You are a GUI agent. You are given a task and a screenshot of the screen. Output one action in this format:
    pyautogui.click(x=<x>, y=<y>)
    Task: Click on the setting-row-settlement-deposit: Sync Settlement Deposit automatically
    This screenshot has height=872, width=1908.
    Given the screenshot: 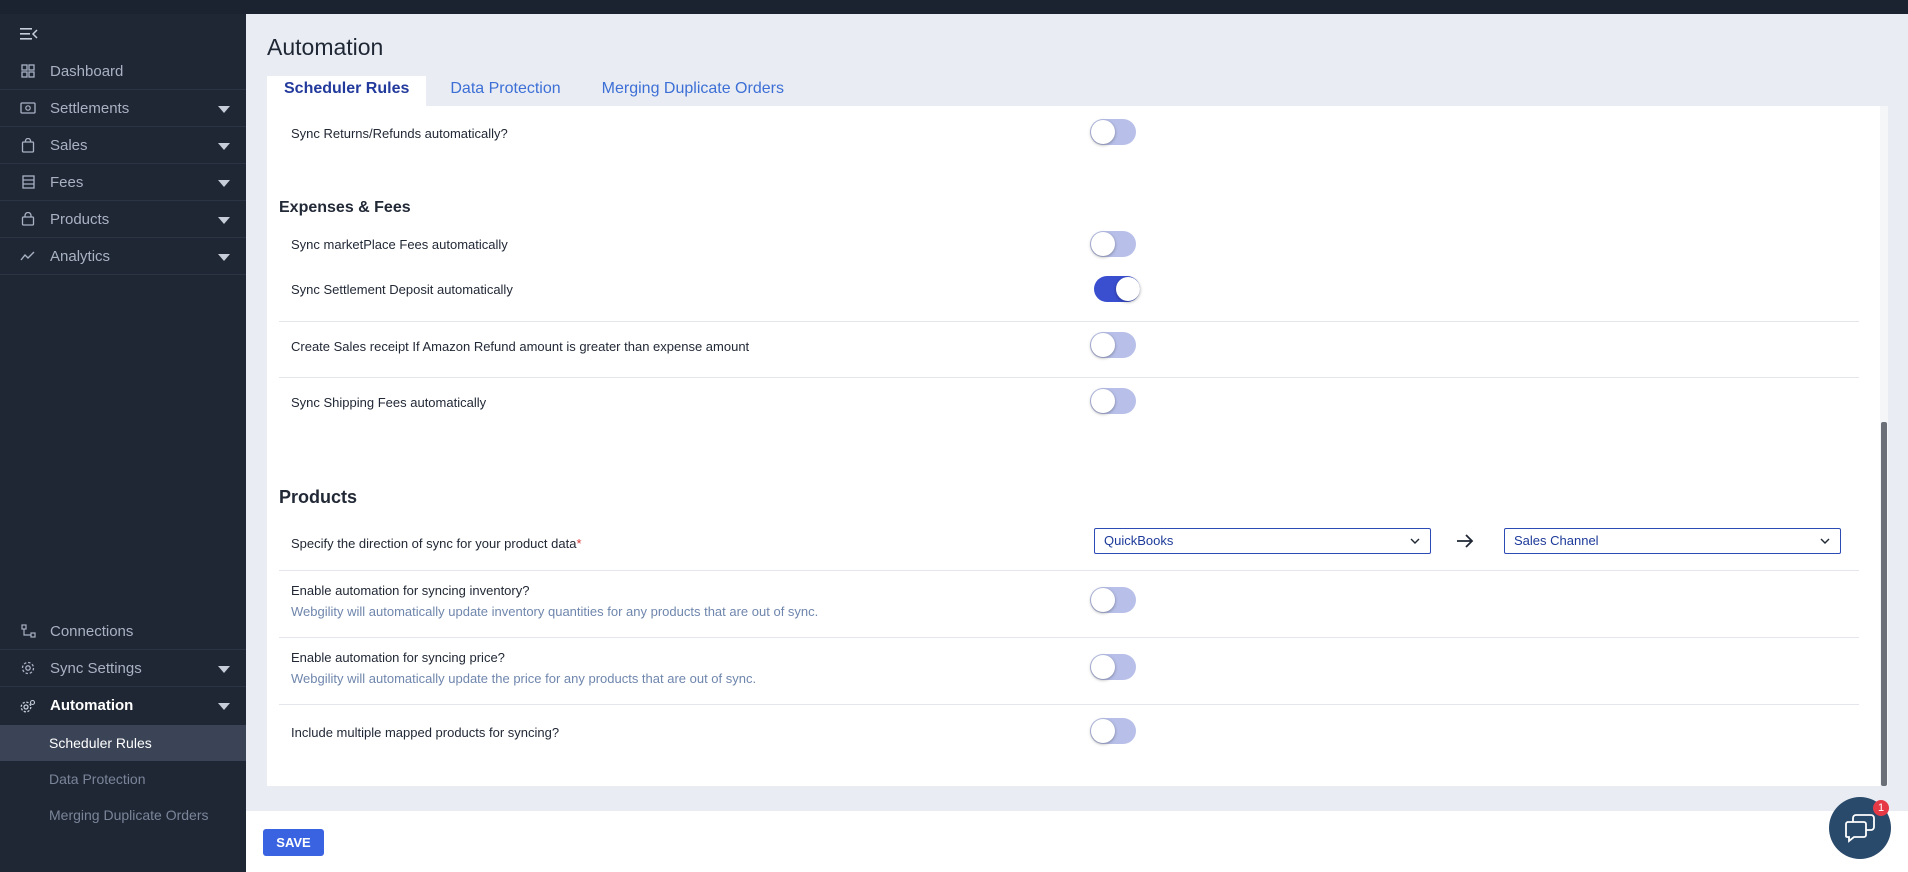 What is the action you would take?
    pyautogui.click(x=1069, y=294)
    